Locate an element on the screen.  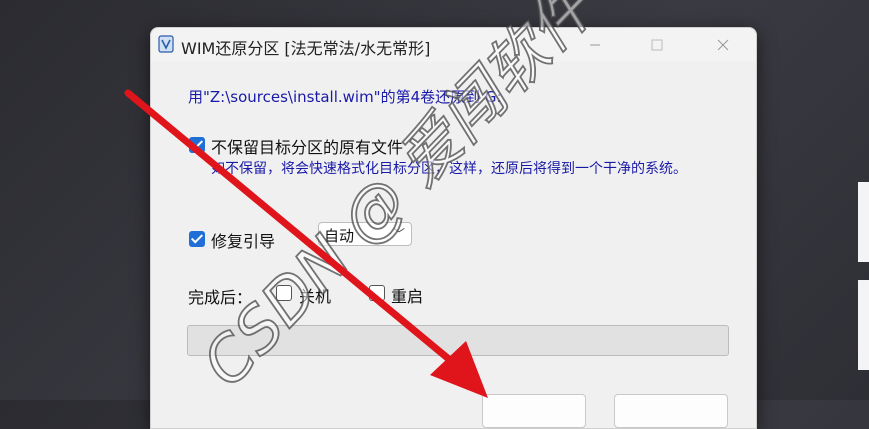
boot-mode-value: 自动 is located at coordinates (339, 236).